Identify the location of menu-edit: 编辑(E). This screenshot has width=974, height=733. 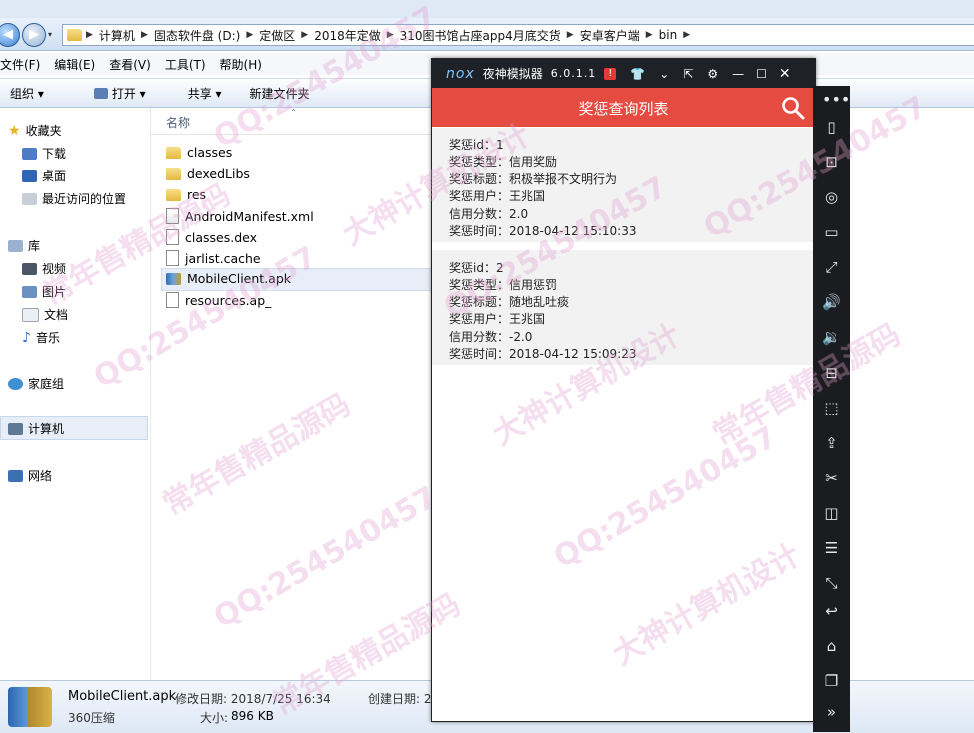
(78, 64).